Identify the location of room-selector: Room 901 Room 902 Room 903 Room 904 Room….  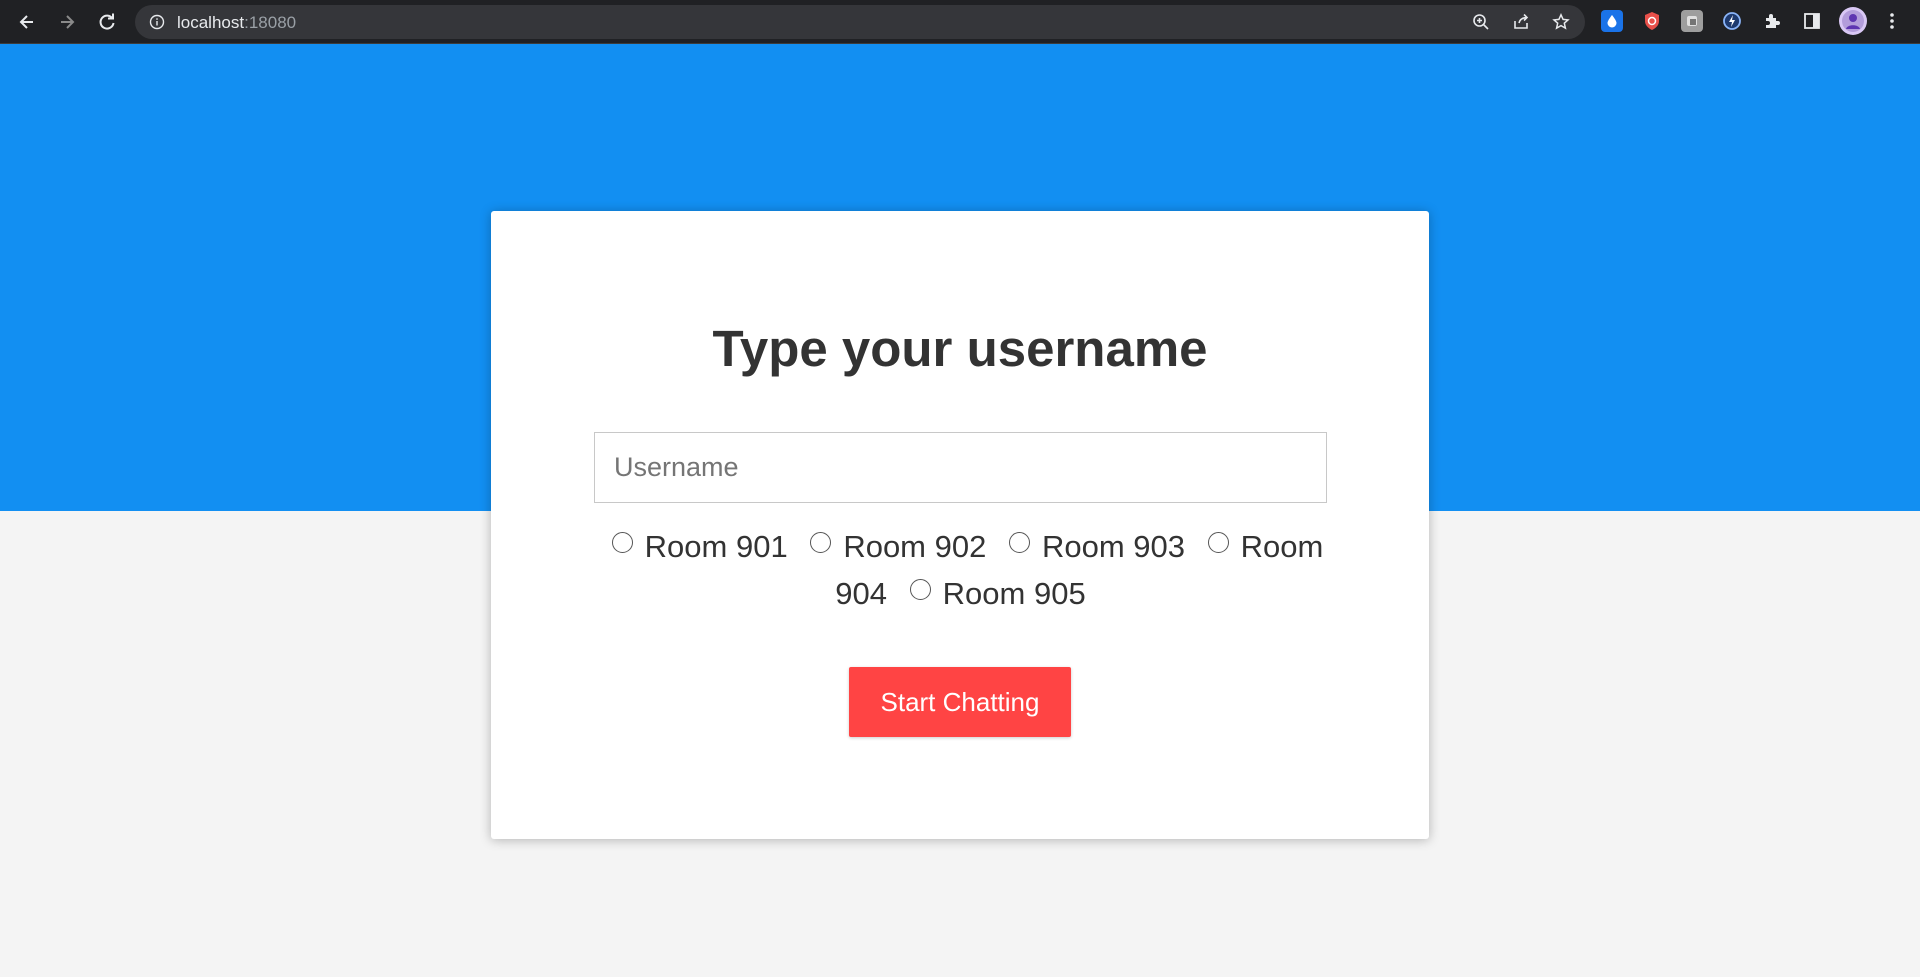
(960, 570).